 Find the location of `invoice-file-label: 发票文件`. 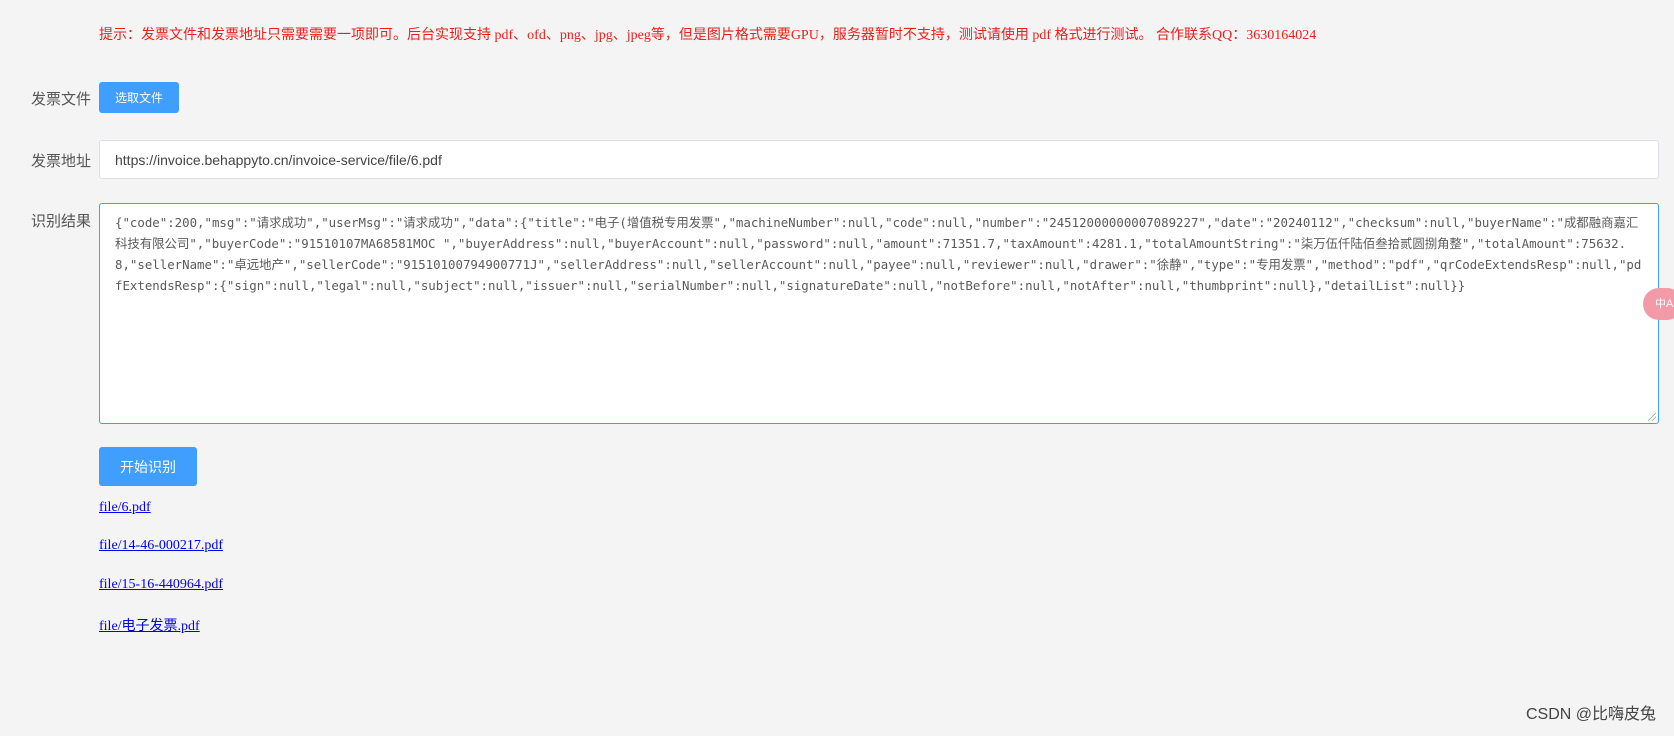

invoice-file-label: 发票文件 is located at coordinates (61, 99).